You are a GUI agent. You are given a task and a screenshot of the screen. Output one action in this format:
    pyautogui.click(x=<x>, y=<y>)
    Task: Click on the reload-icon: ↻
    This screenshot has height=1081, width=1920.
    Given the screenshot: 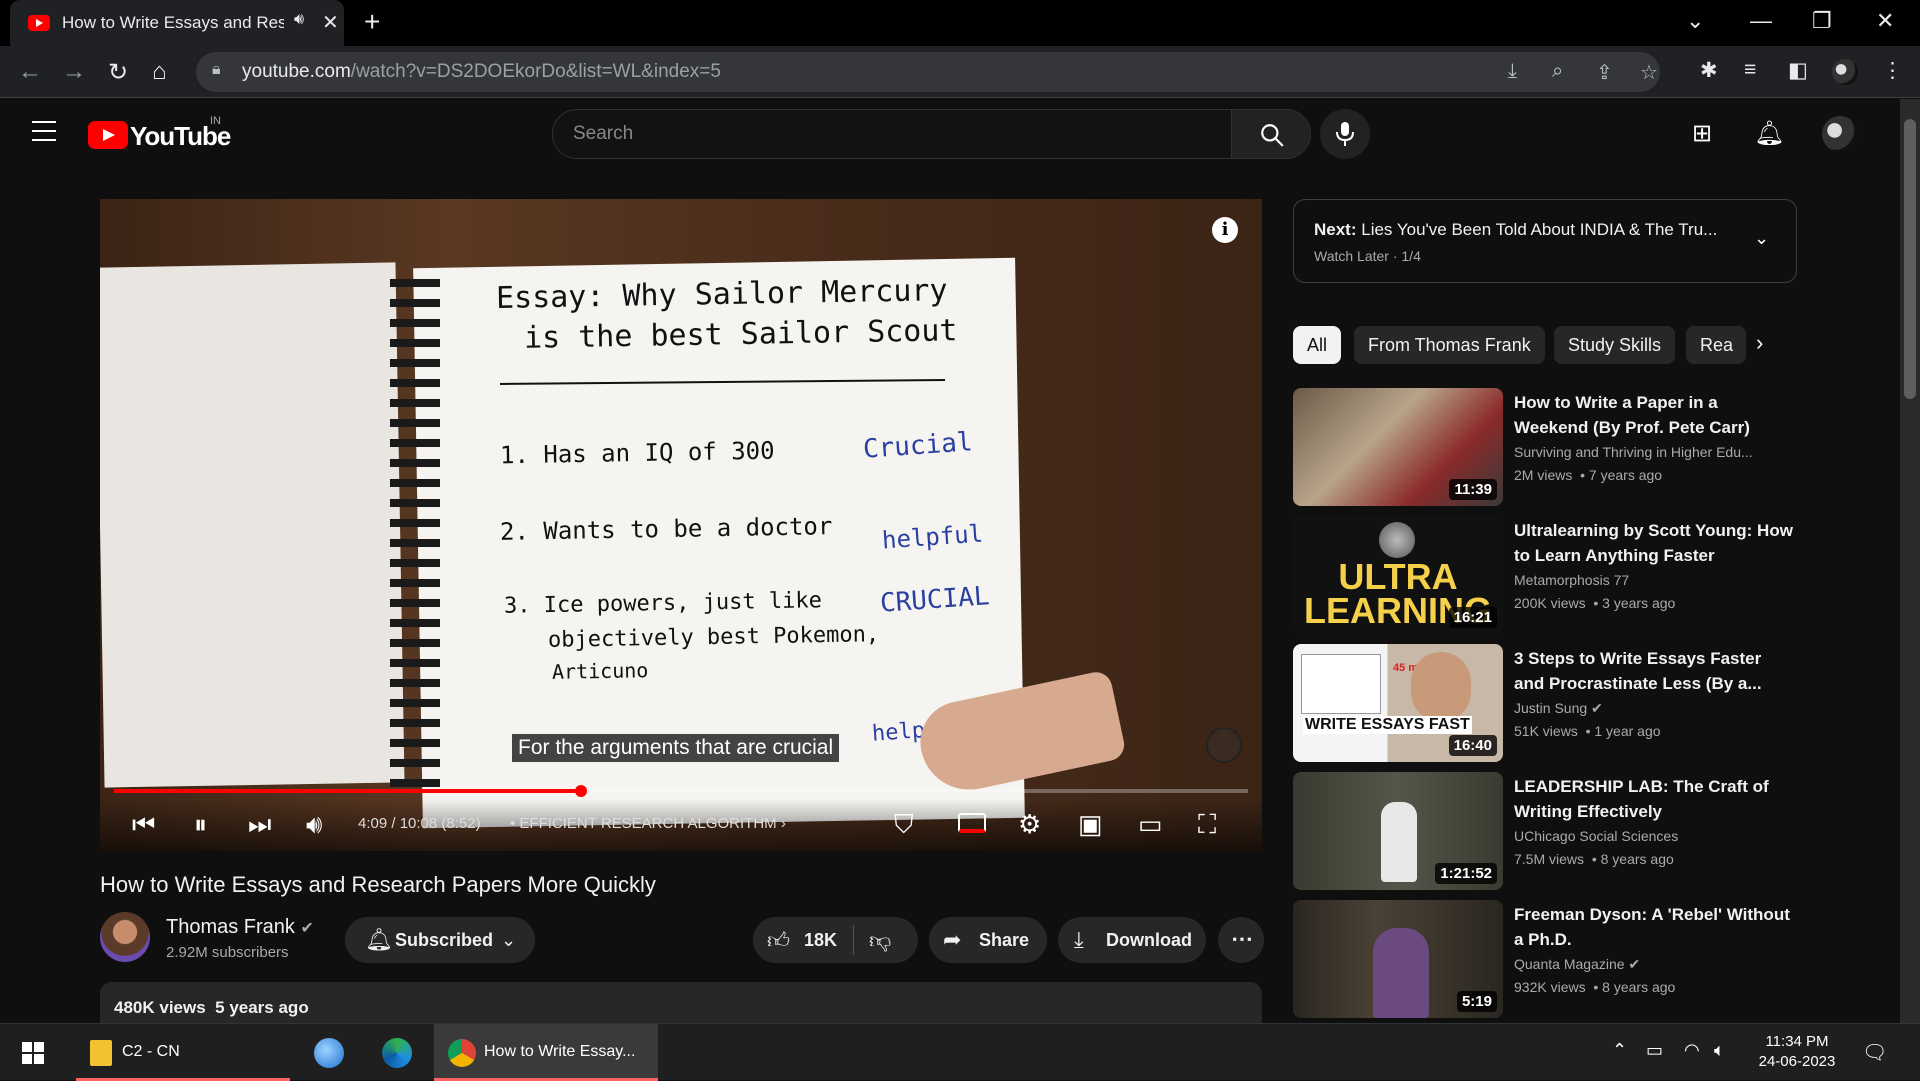 What is the action you would take?
    pyautogui.click(x=118, y=72)
    